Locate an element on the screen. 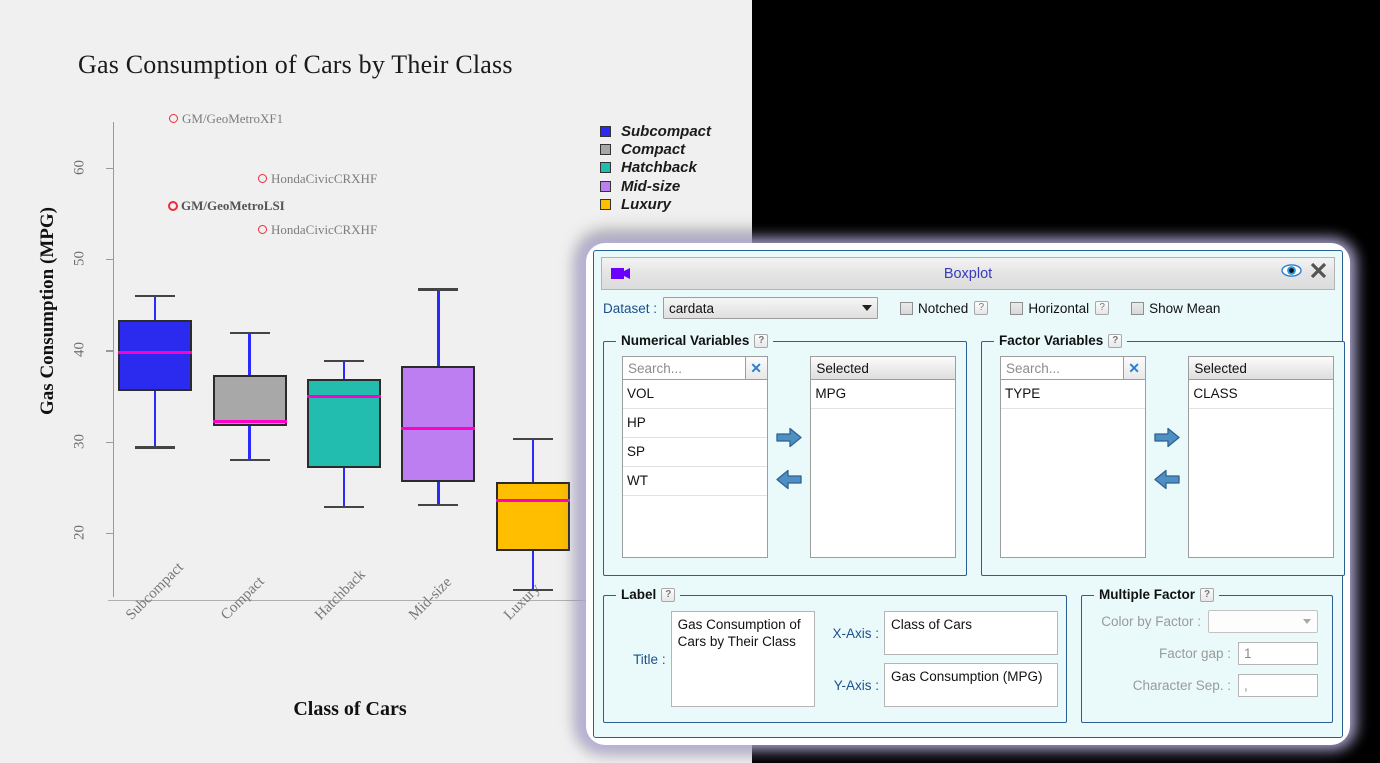 This screenshot has height=763, width=1380. numerical-remove-arrow-left-icon is located at coordinates (789, 482).